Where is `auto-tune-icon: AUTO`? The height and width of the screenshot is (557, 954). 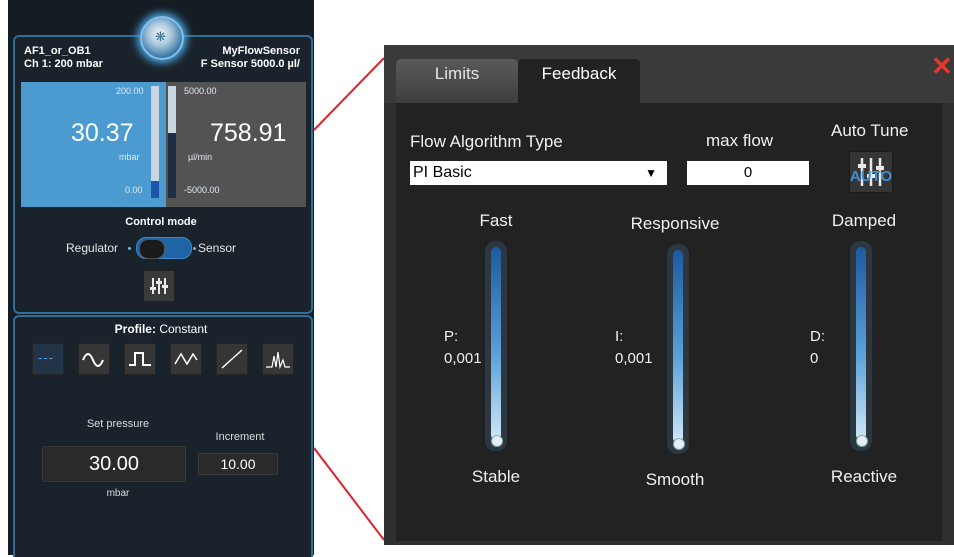
auto-tune-icon: AUTO is located at coordinates (871, 172).